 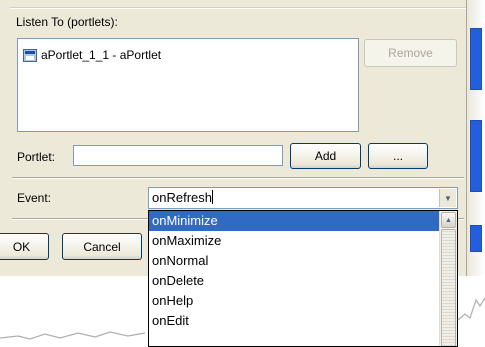 What do you see at coordinates (24, 246) in the screenshot?
I see `ok-button: OK` at bounding box center [24, 246].